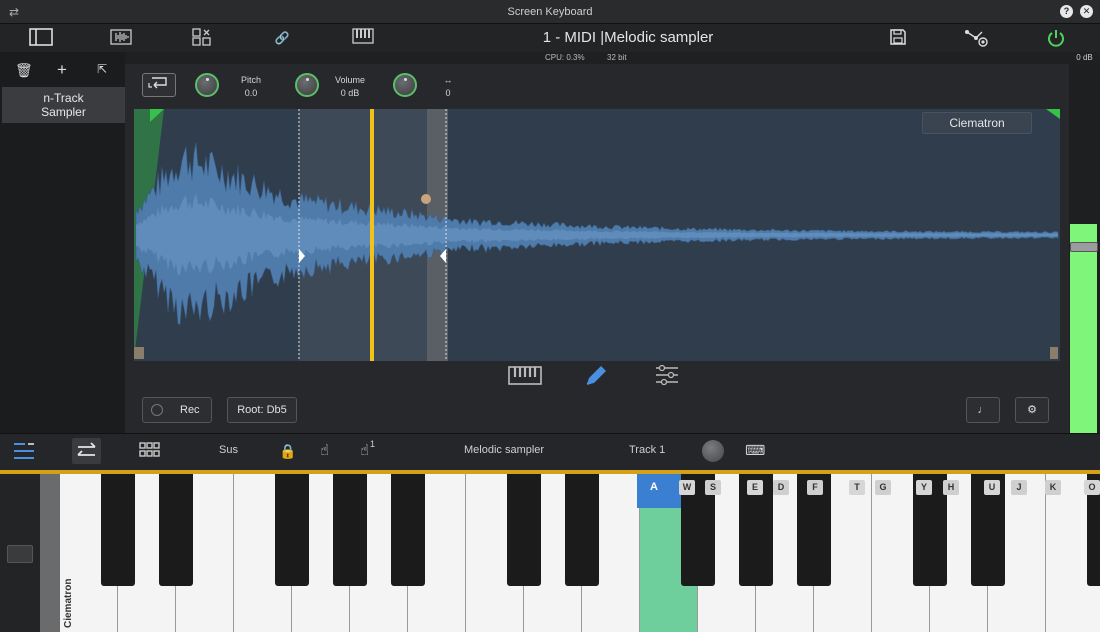  Describe the element at coordinates (448, 93) in the screenshot. I see `pan-value: 0` at that location.